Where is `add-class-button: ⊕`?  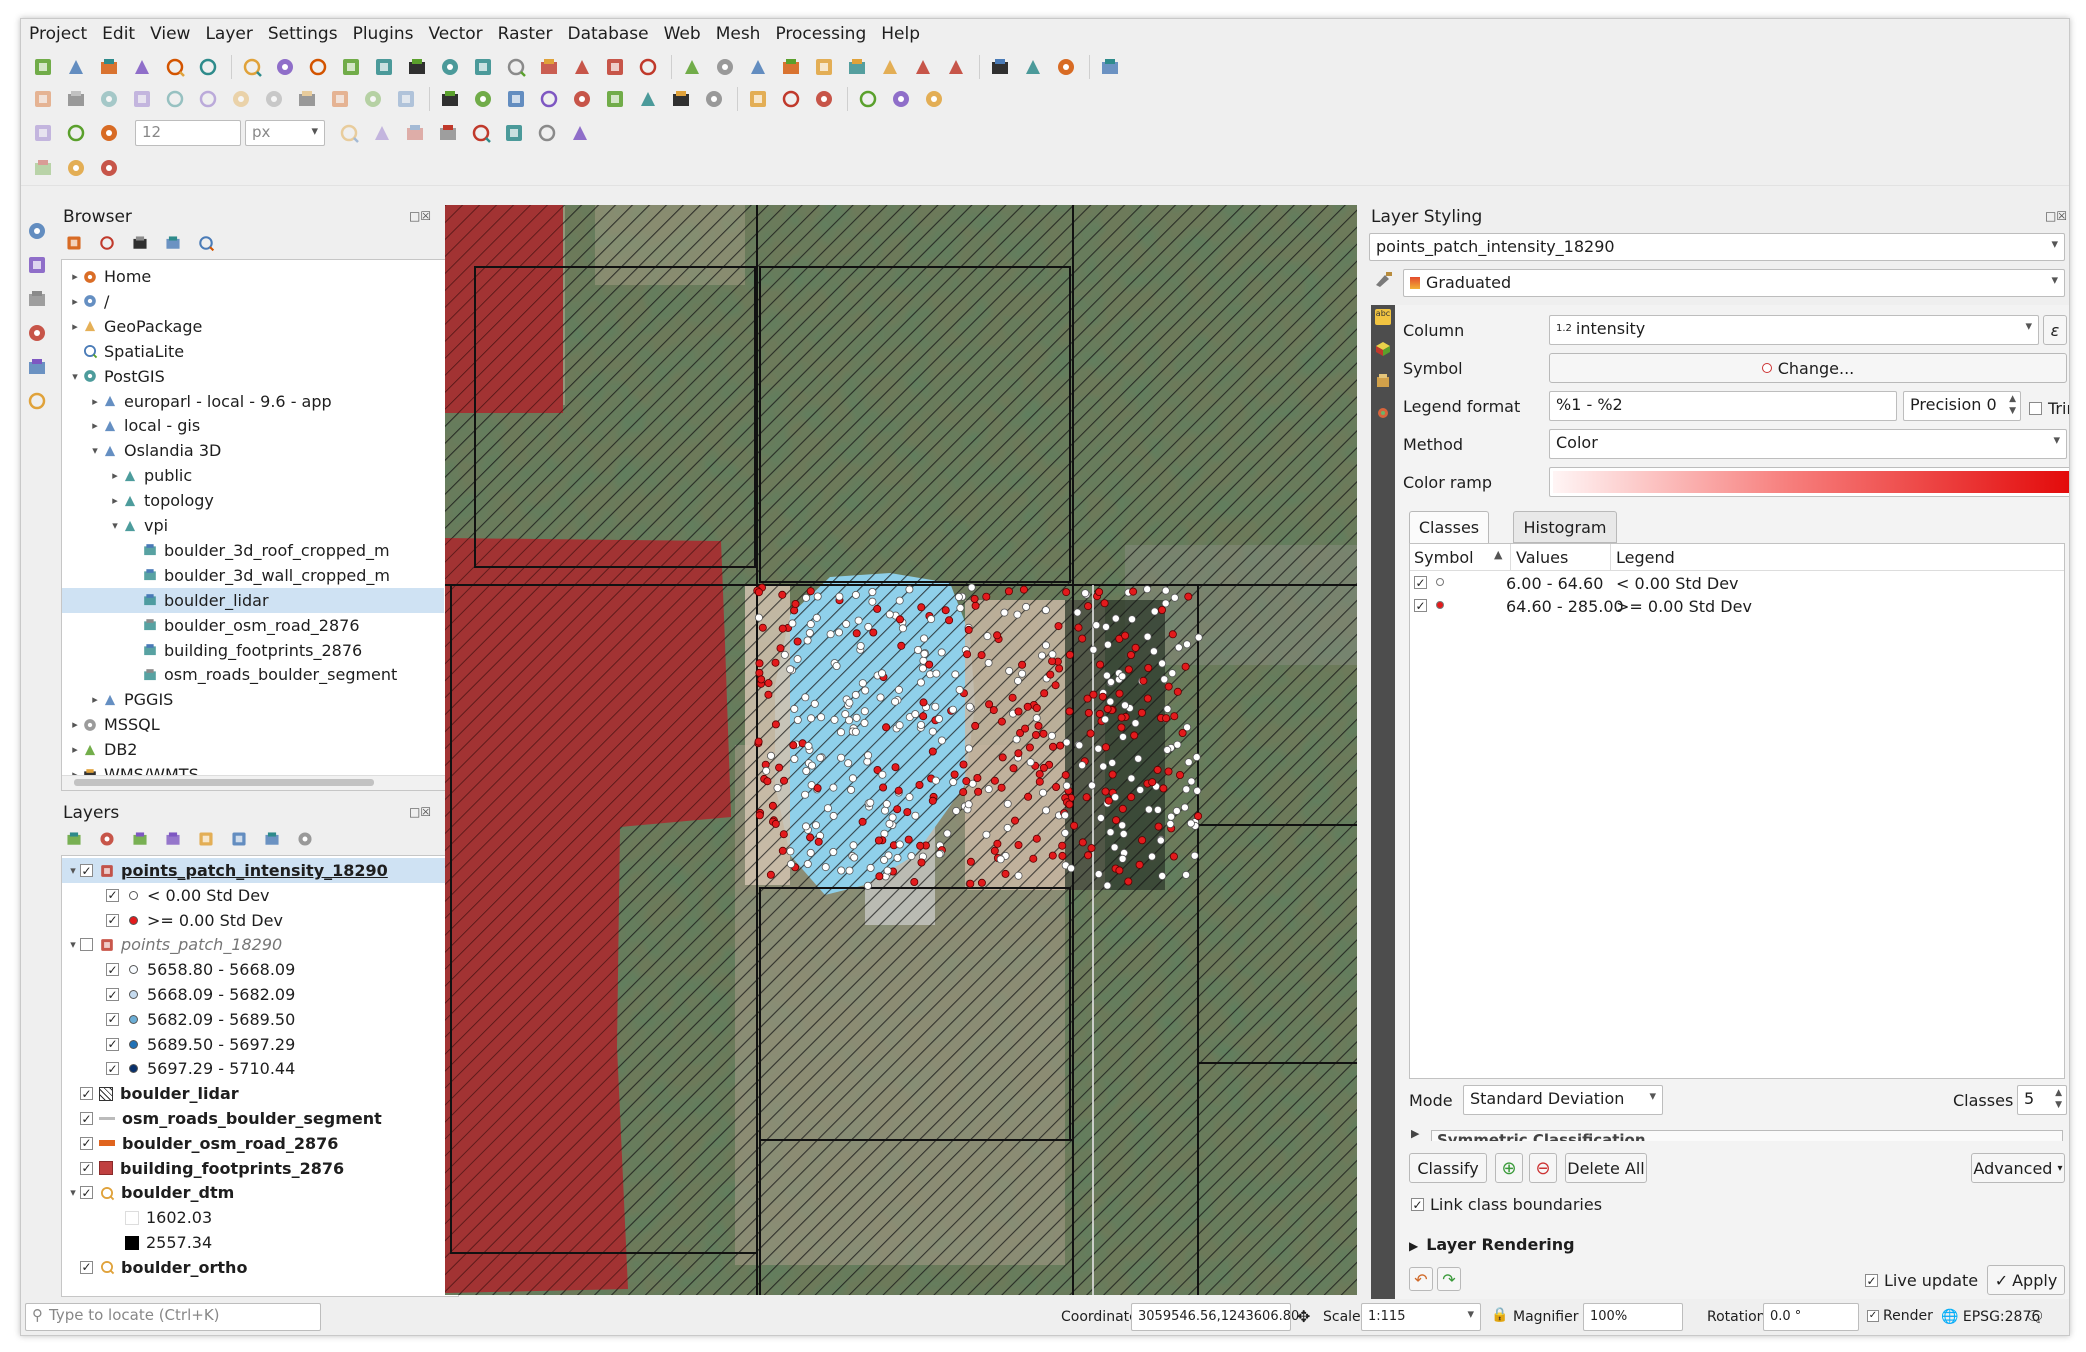
add-class-button: ⊕ is located at coordinates (1509, 1168).